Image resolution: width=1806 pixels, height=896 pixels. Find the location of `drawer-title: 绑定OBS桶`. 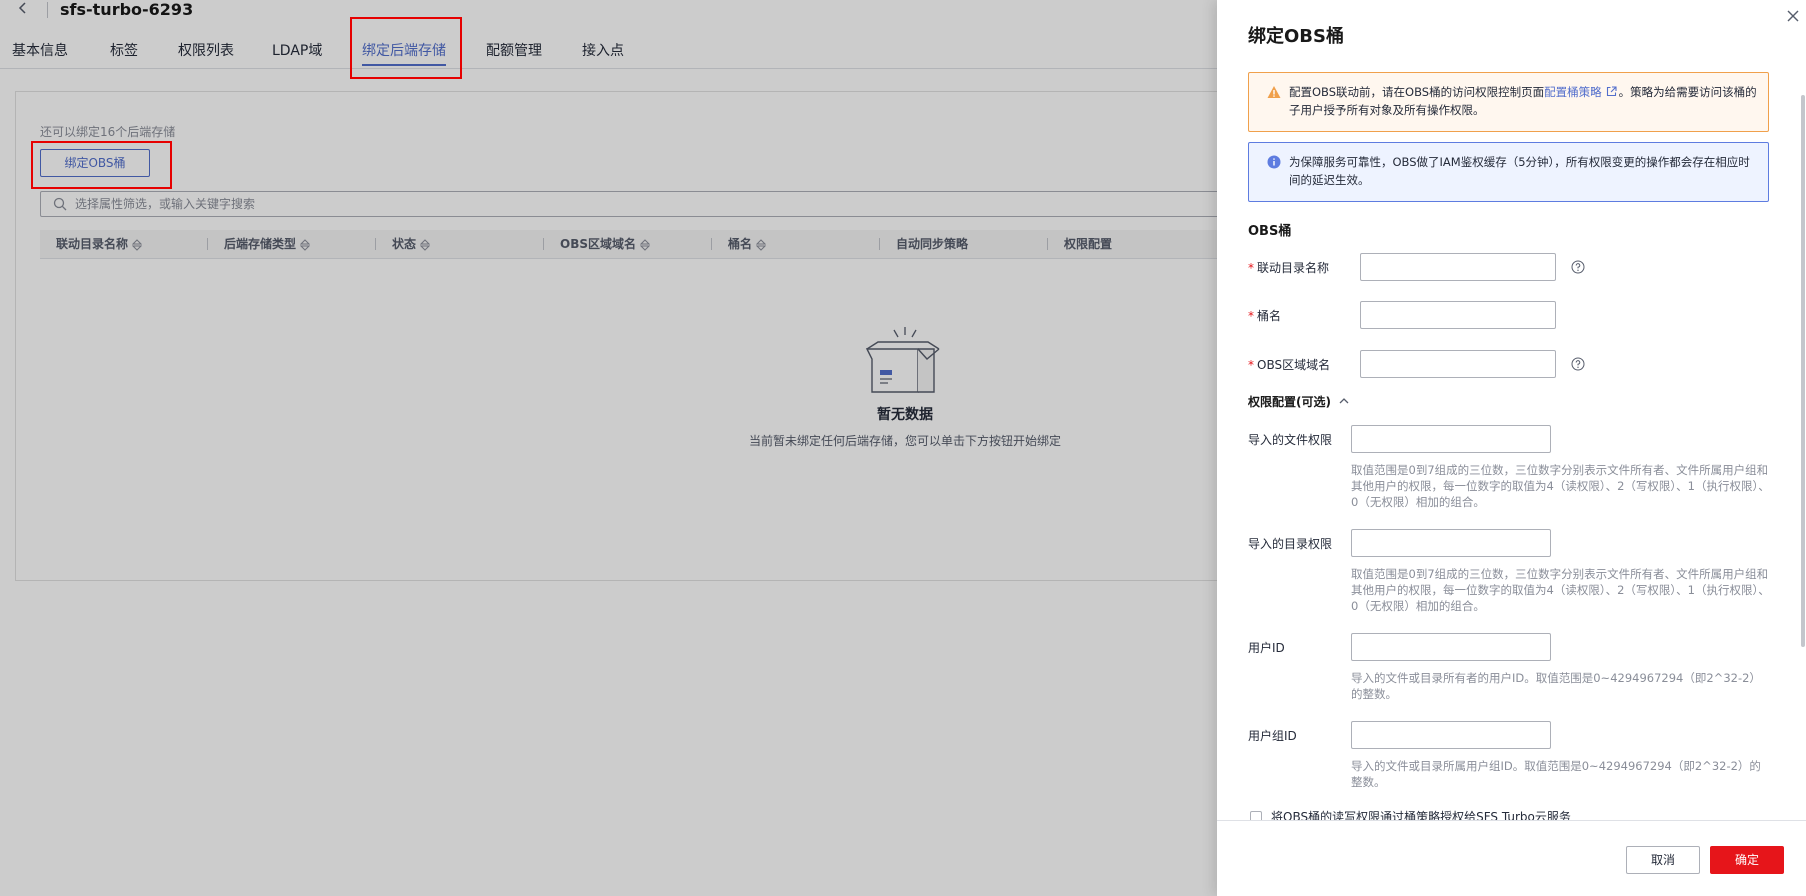

drawer-title: 绑定OBS桶 is located at coordinates (1296, 36).